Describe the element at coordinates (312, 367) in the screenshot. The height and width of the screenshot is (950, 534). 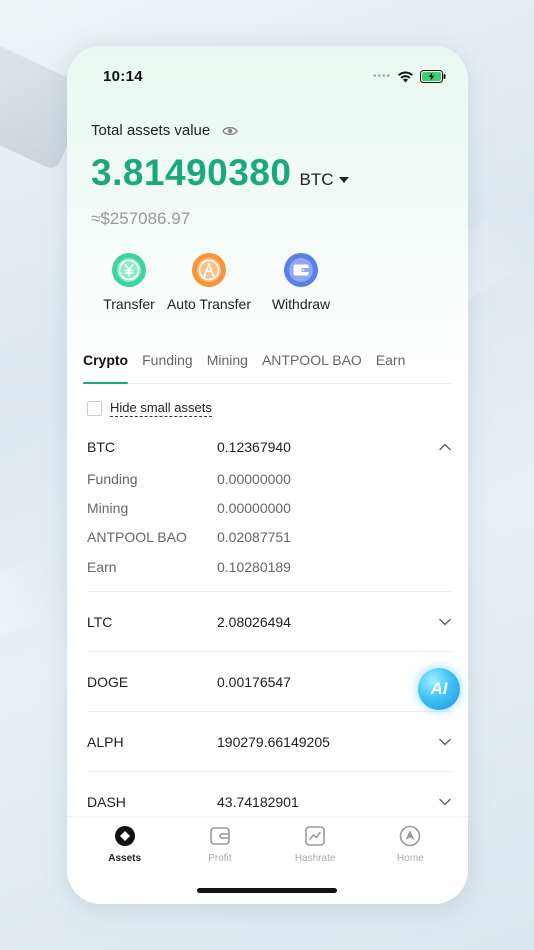
I see `tab-antpool-bao: ANTPOOL BAO` at that location.